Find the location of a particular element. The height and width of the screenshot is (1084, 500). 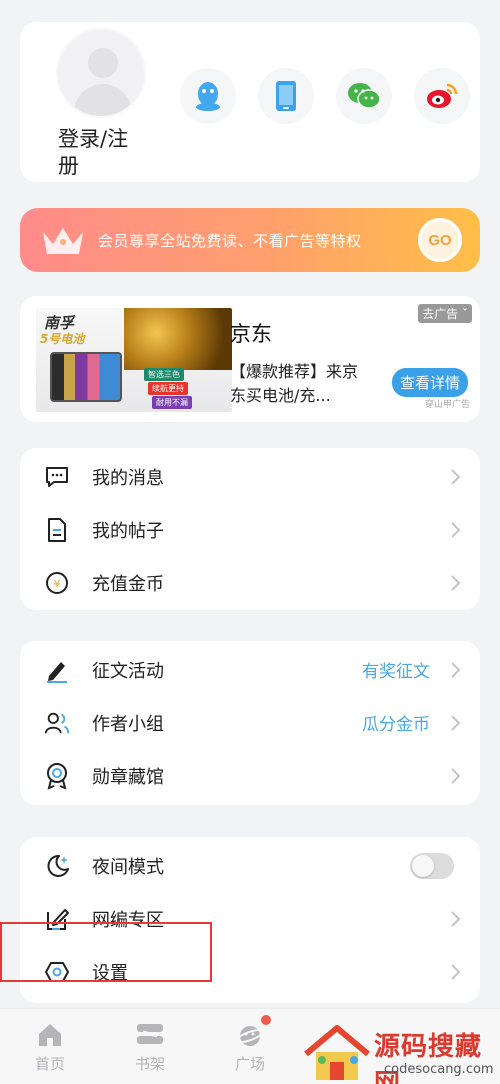

watermark-url: codesocang.com is located at coordinates (439, 1069).